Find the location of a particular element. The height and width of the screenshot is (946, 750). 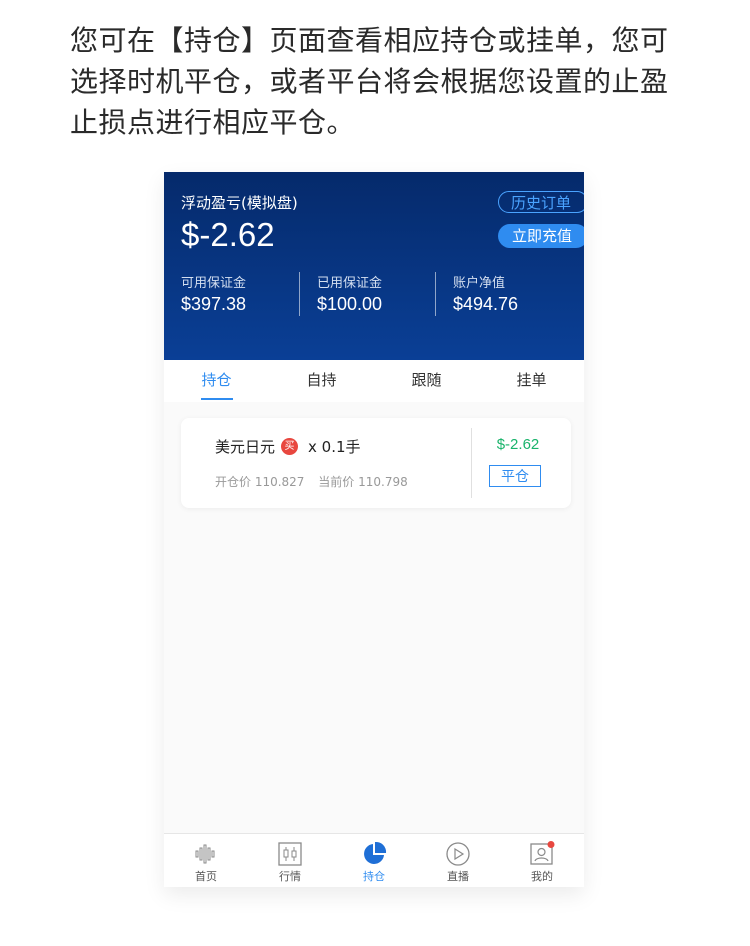

used-margin-label: 已用保证金 is located at coordinates (350, 283).